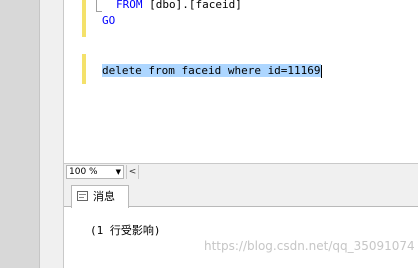 This screenshot has height=268, width=418. Describe the element at coordinates (321, 71) in the screenshot. I see `text-caret` at that location.